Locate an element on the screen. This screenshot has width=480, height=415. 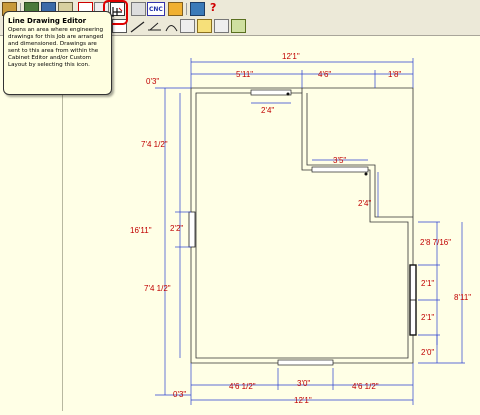
wall-step is located at coordinates (357, 153).